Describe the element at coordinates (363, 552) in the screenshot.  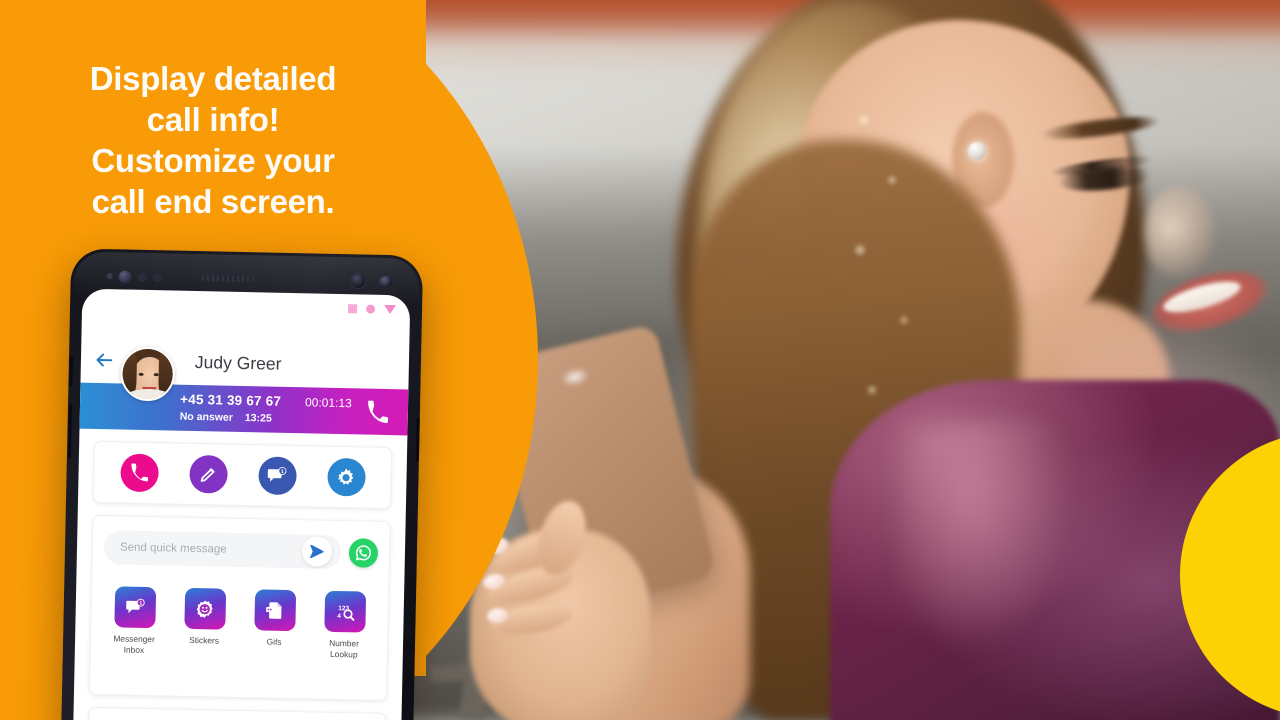
I see `whatsapp-icon` at that location.